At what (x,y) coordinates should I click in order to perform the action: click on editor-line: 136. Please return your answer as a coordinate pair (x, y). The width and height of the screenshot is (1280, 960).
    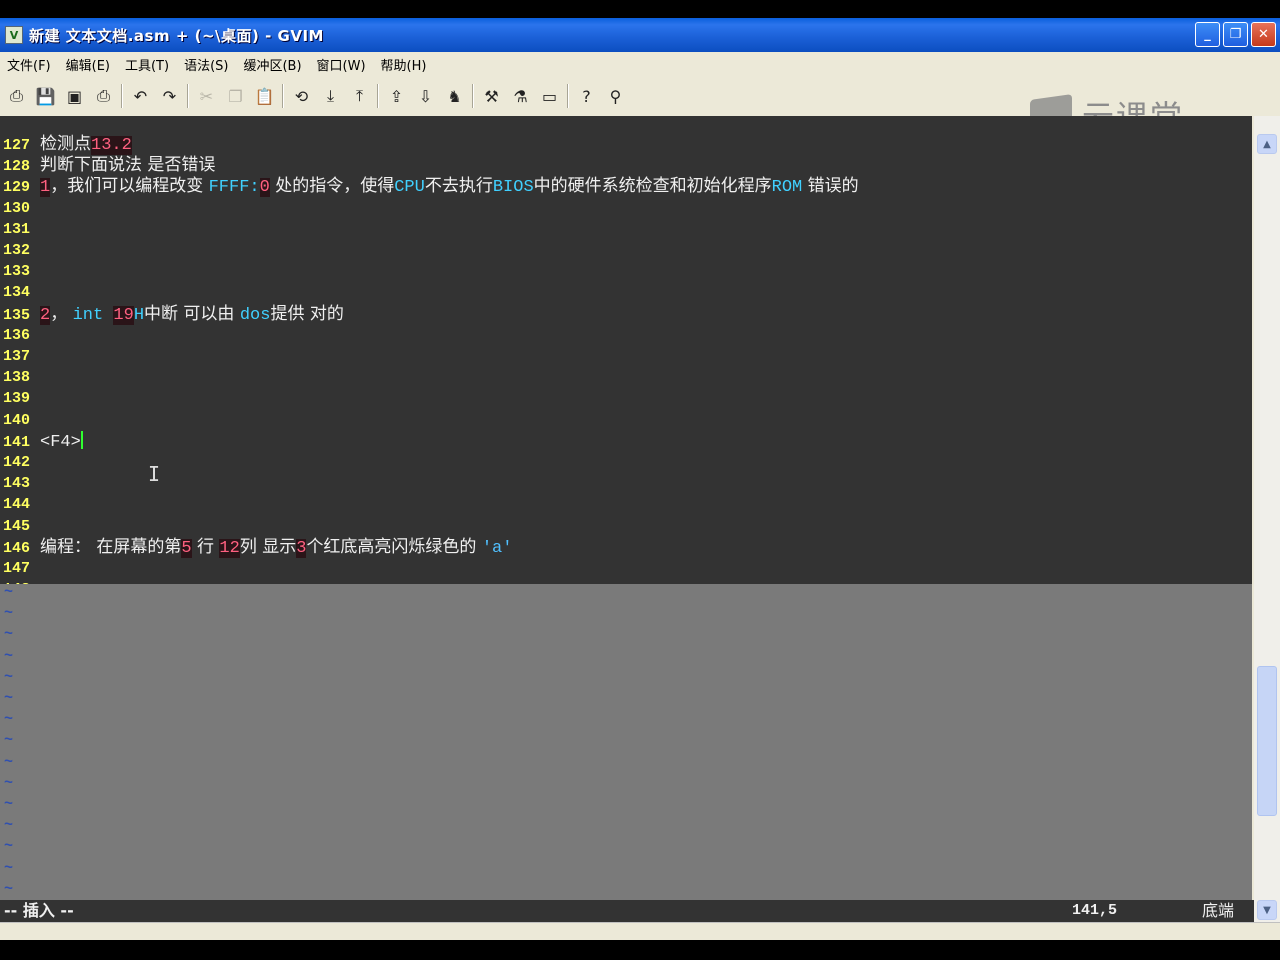
    Looking at the image, I should click on (626, 335).